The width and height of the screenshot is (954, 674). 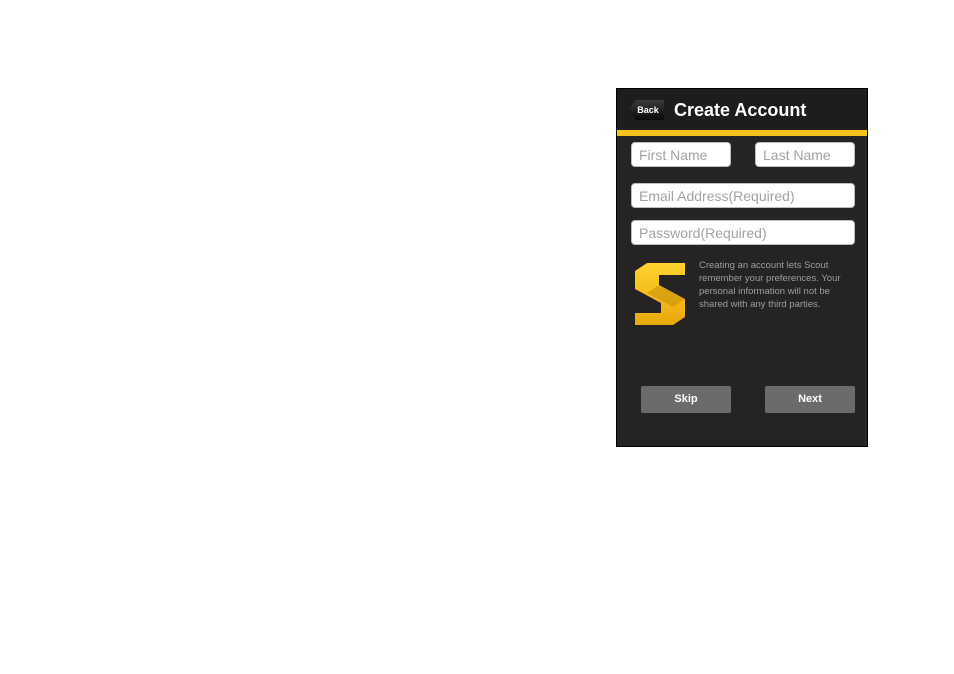 I want to click on next-button: Next, so click(x=810, y=399).